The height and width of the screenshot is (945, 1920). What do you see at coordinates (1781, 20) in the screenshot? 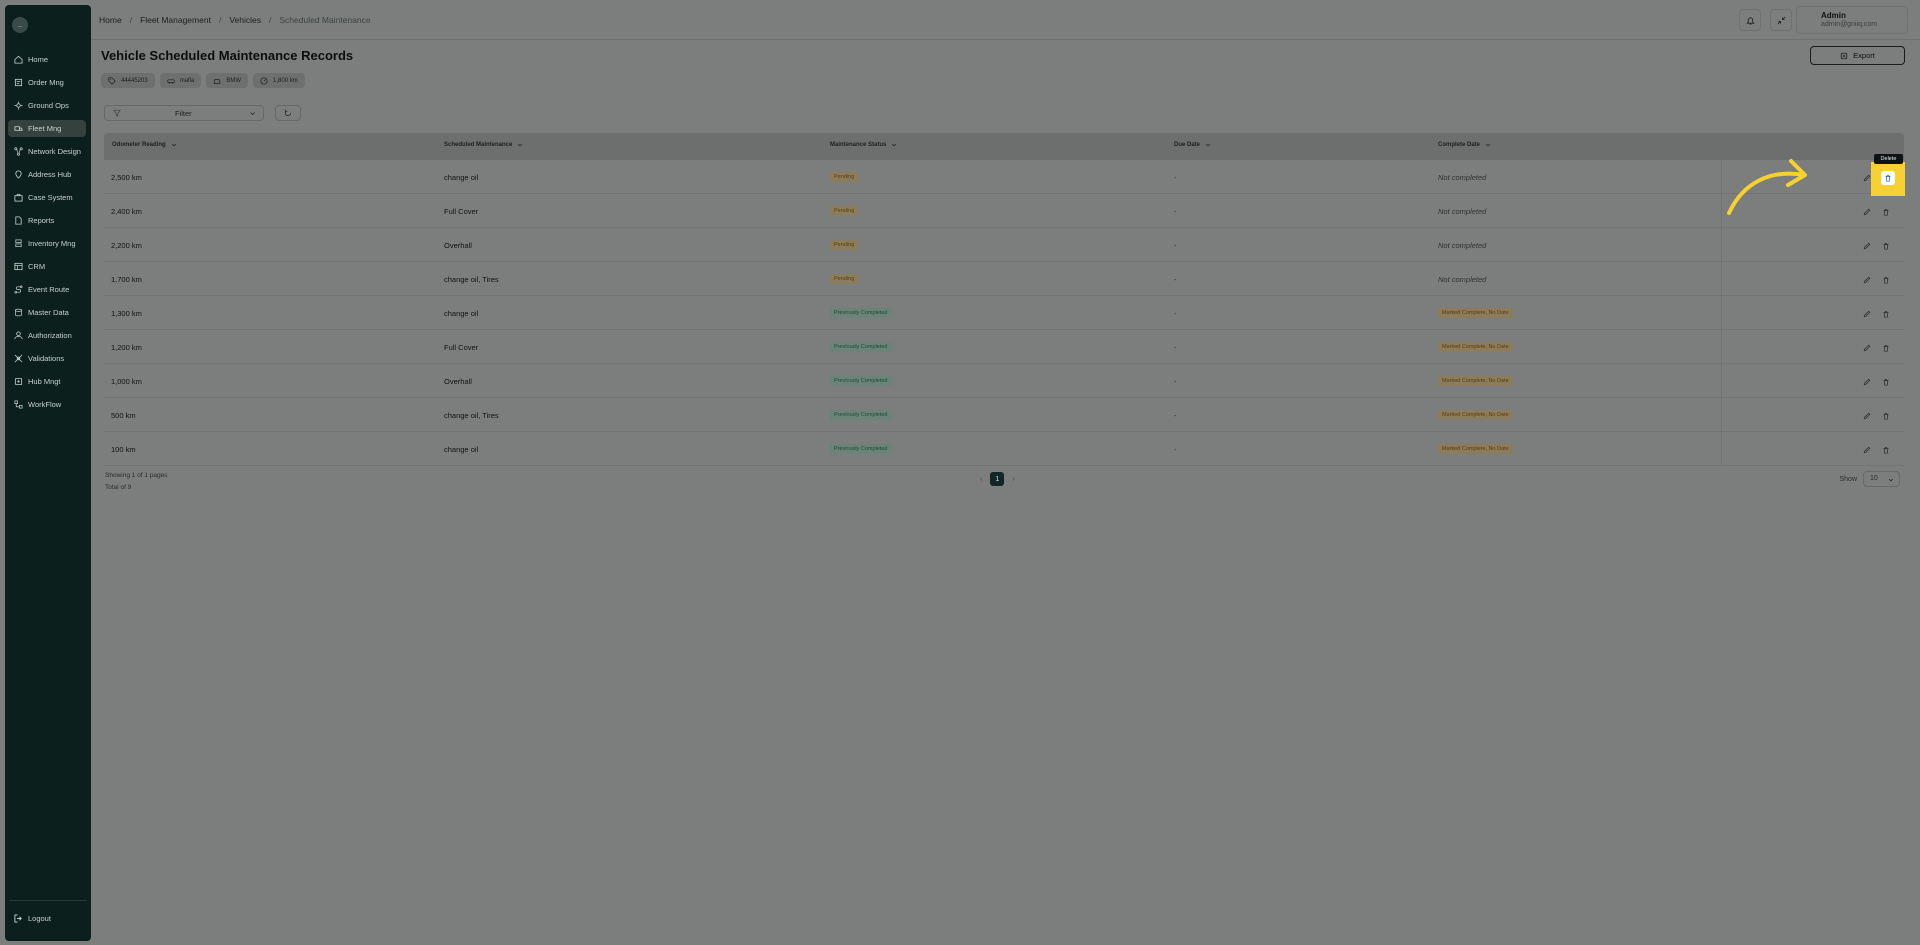
I see `collapse-button` at bounding box center [1781, 20].